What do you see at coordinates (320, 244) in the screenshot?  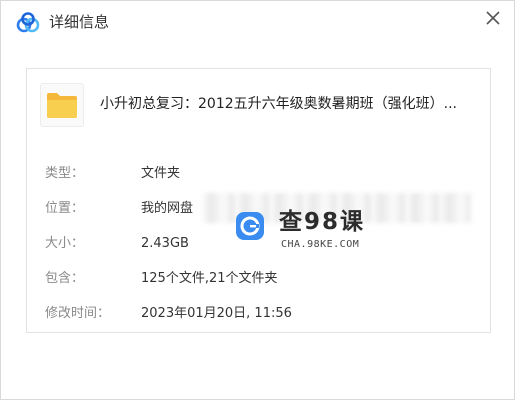 I see `watermark-url: CHA.98KE.COM` at bounding box center [320, 244].